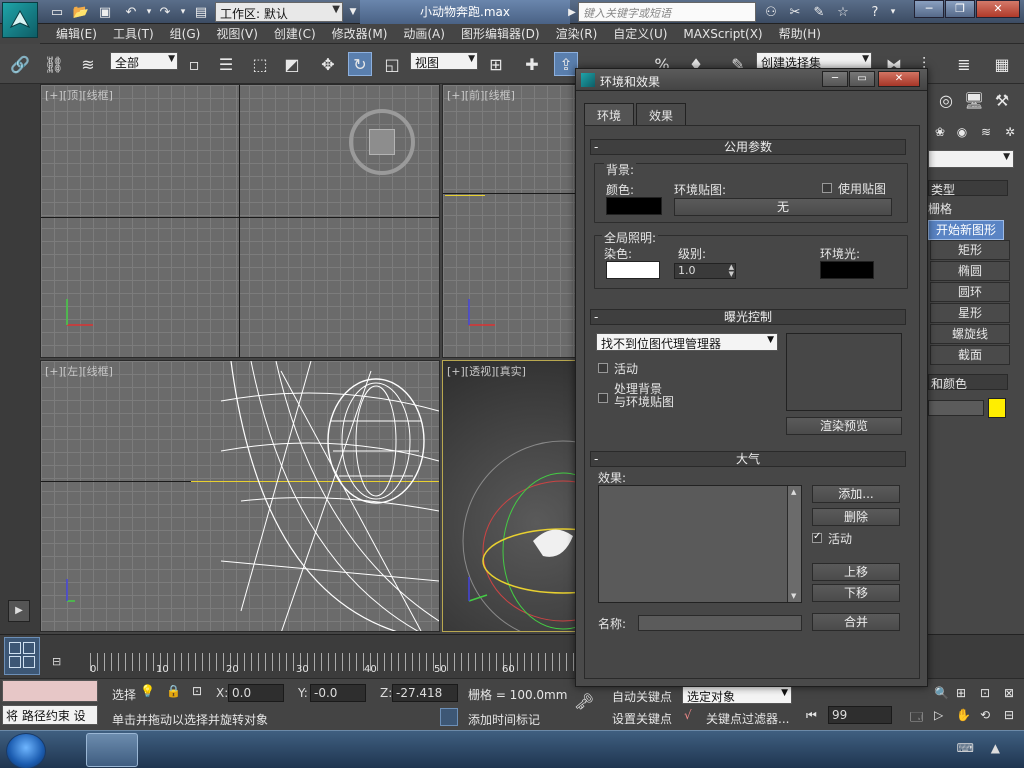 The height and width of the screenshot is (768, 1024). What do you see at coordinates (642, 696) in the screenshot?
I see `auto-key-button: 自动关键点` at bounding box center [642, 696].